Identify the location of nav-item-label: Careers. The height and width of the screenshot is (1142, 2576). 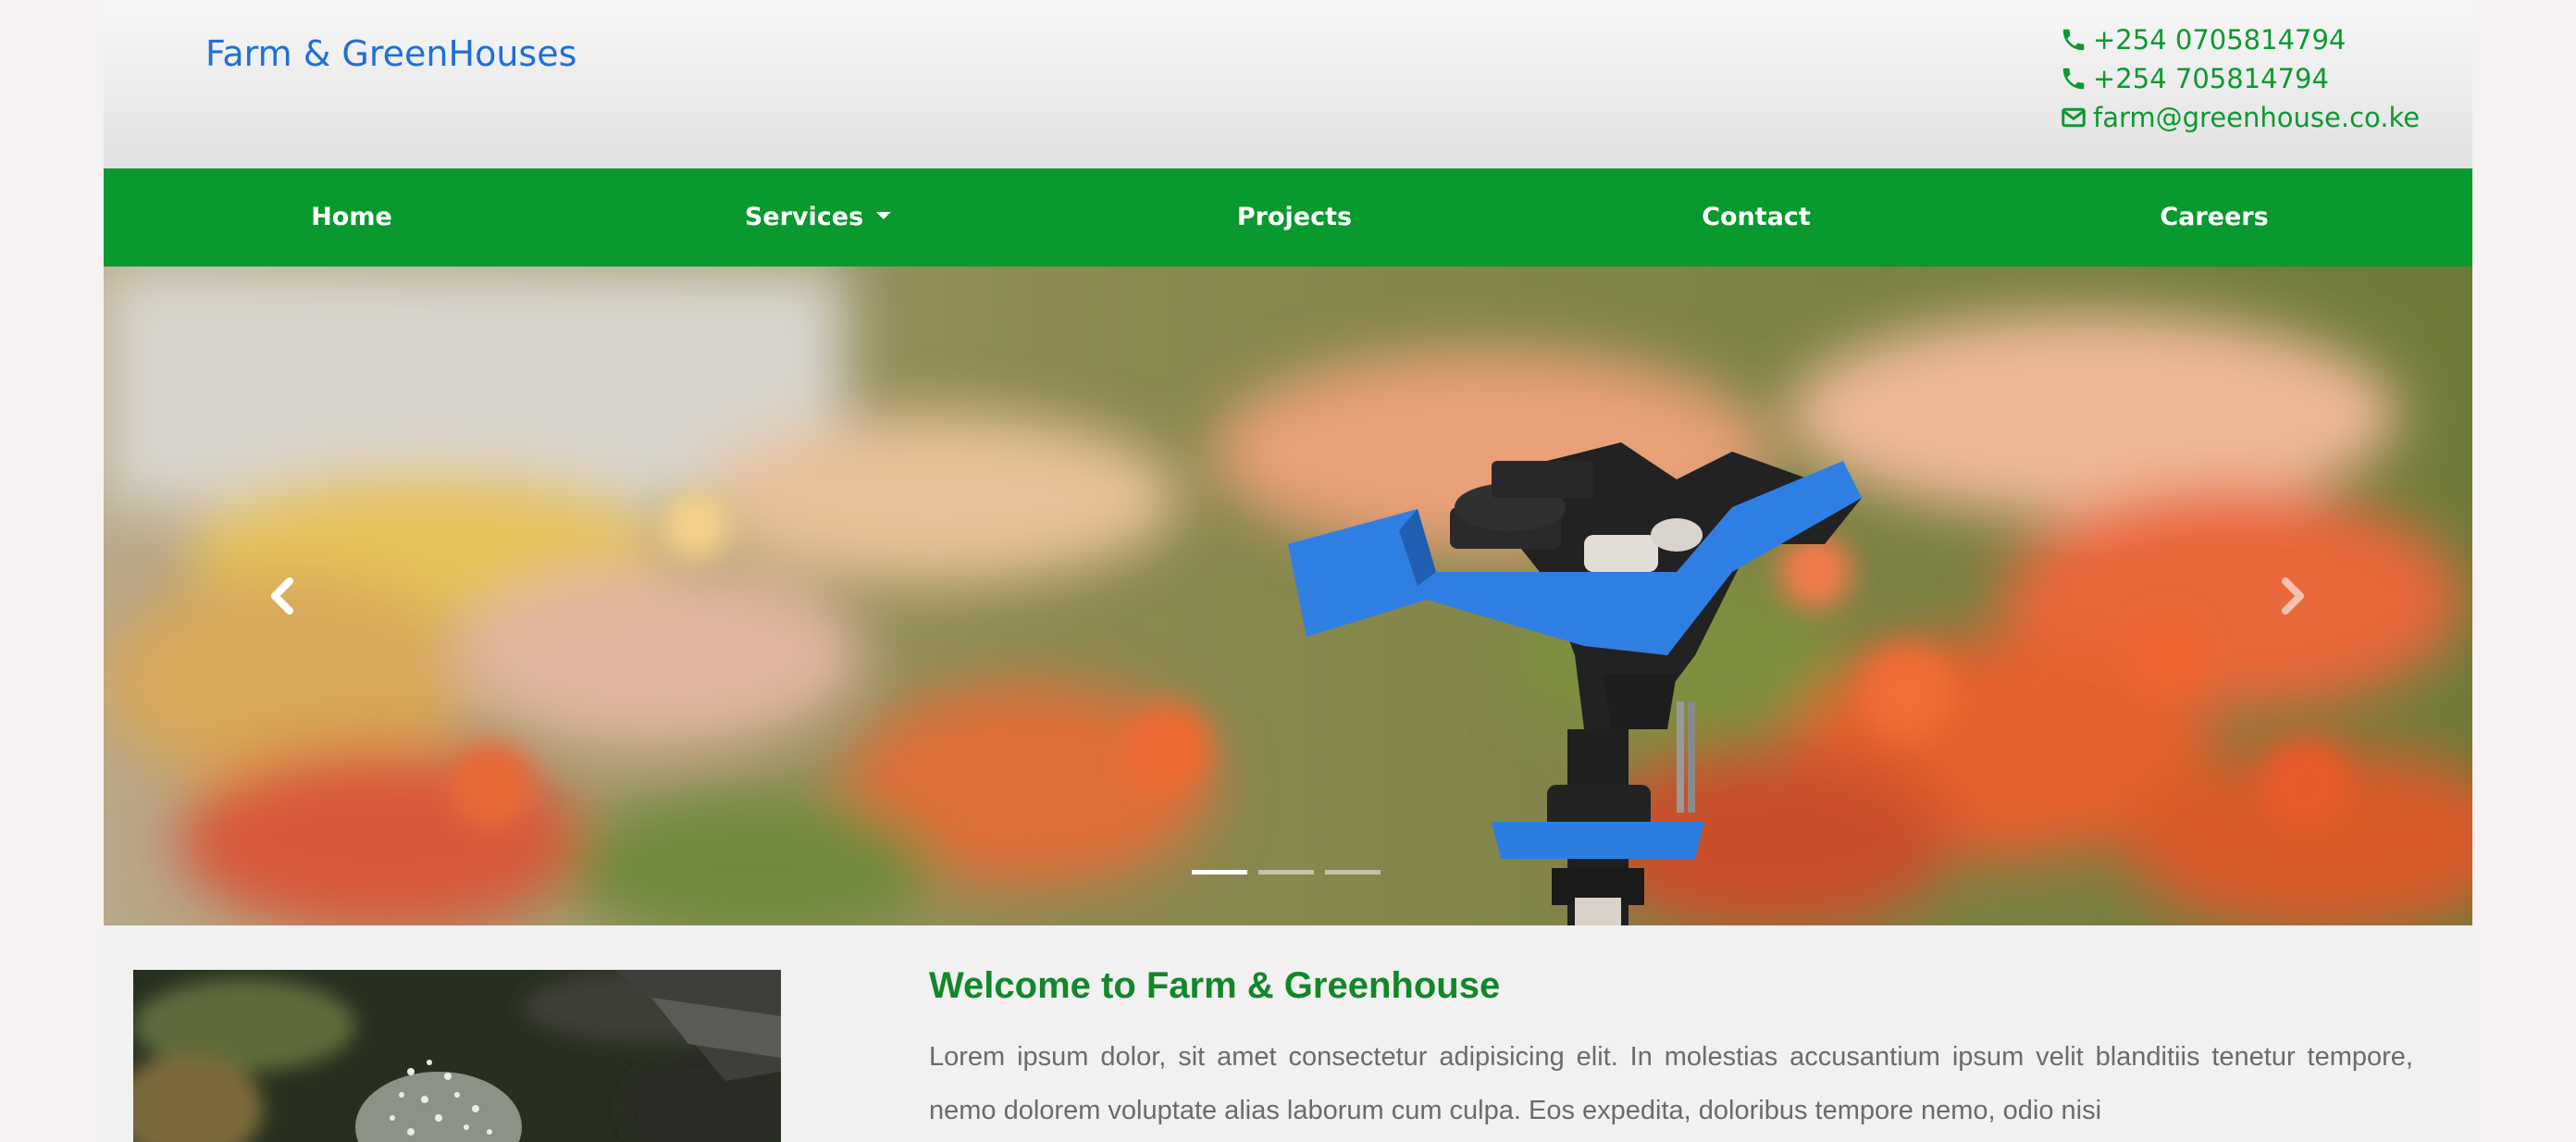
(2215, 217).